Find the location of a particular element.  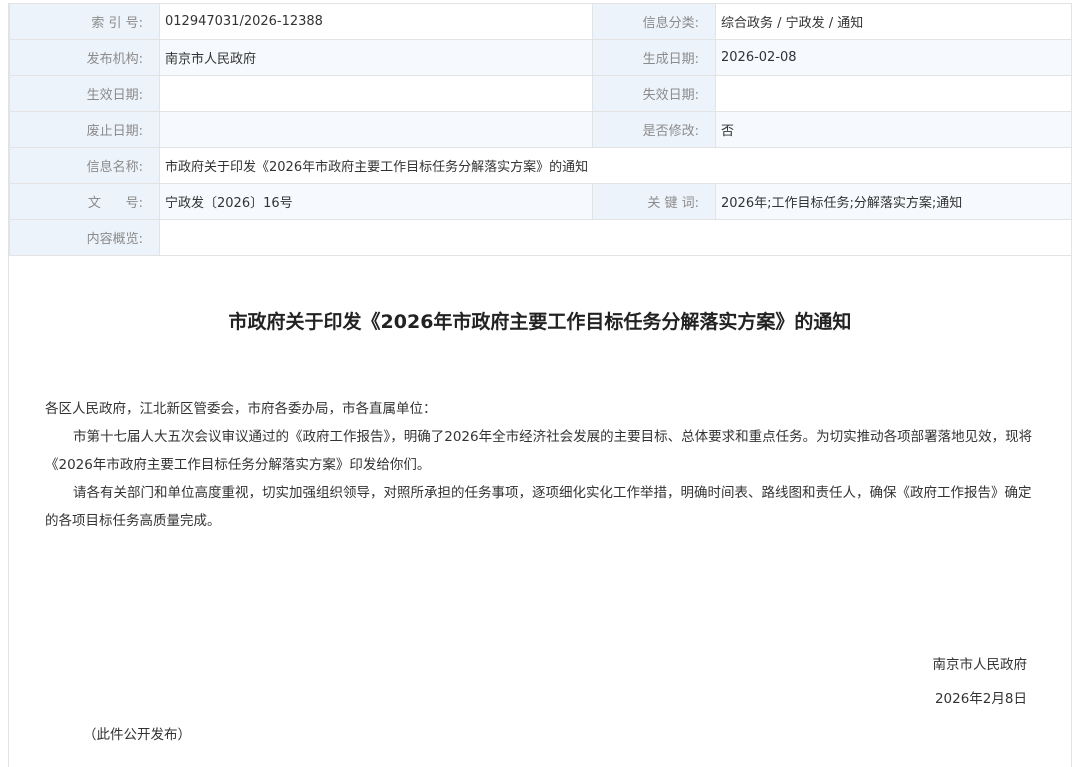

created-date-value: 2026-02-08 is located at coordinates (893, 57).